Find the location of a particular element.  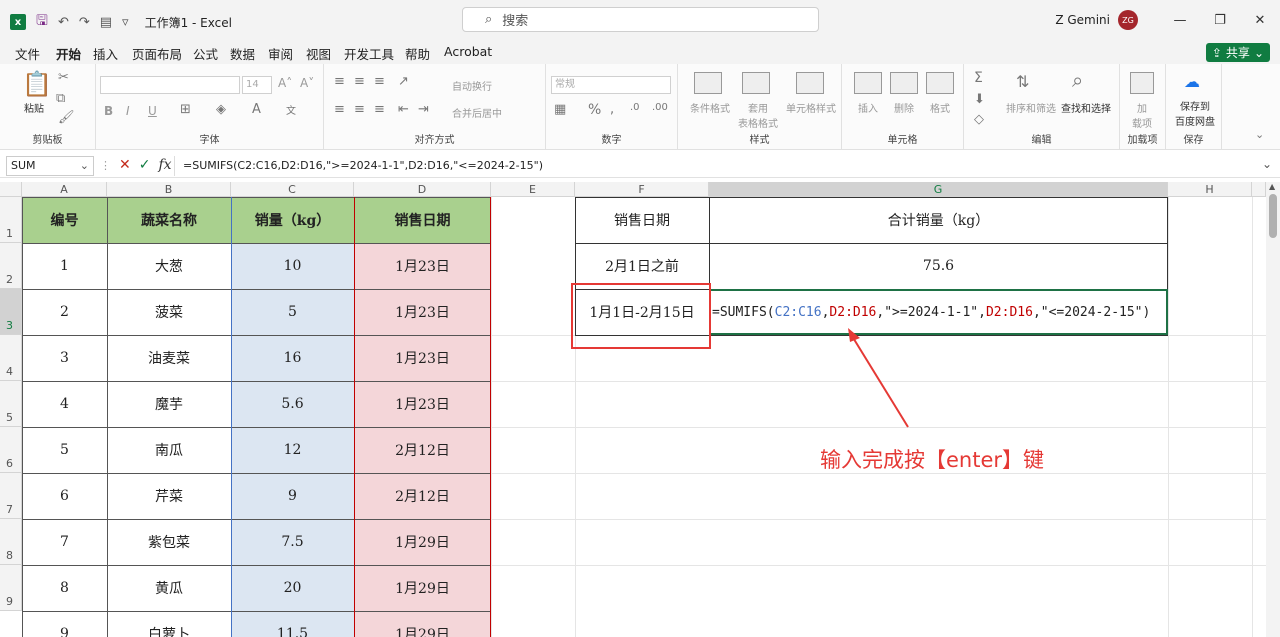

percent-icon: % is located at coordinates (594, 110).